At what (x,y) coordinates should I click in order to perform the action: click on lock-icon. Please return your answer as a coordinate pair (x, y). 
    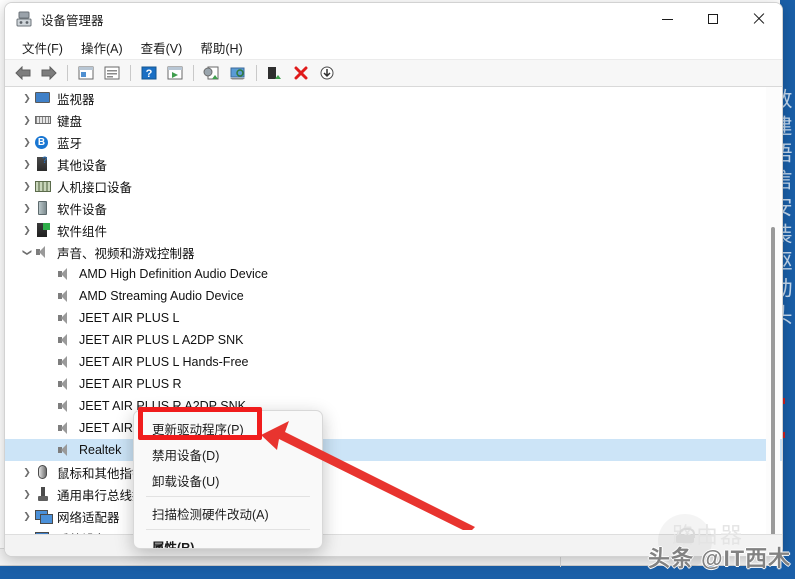
    Looking at the image, I should click on (685, 535).